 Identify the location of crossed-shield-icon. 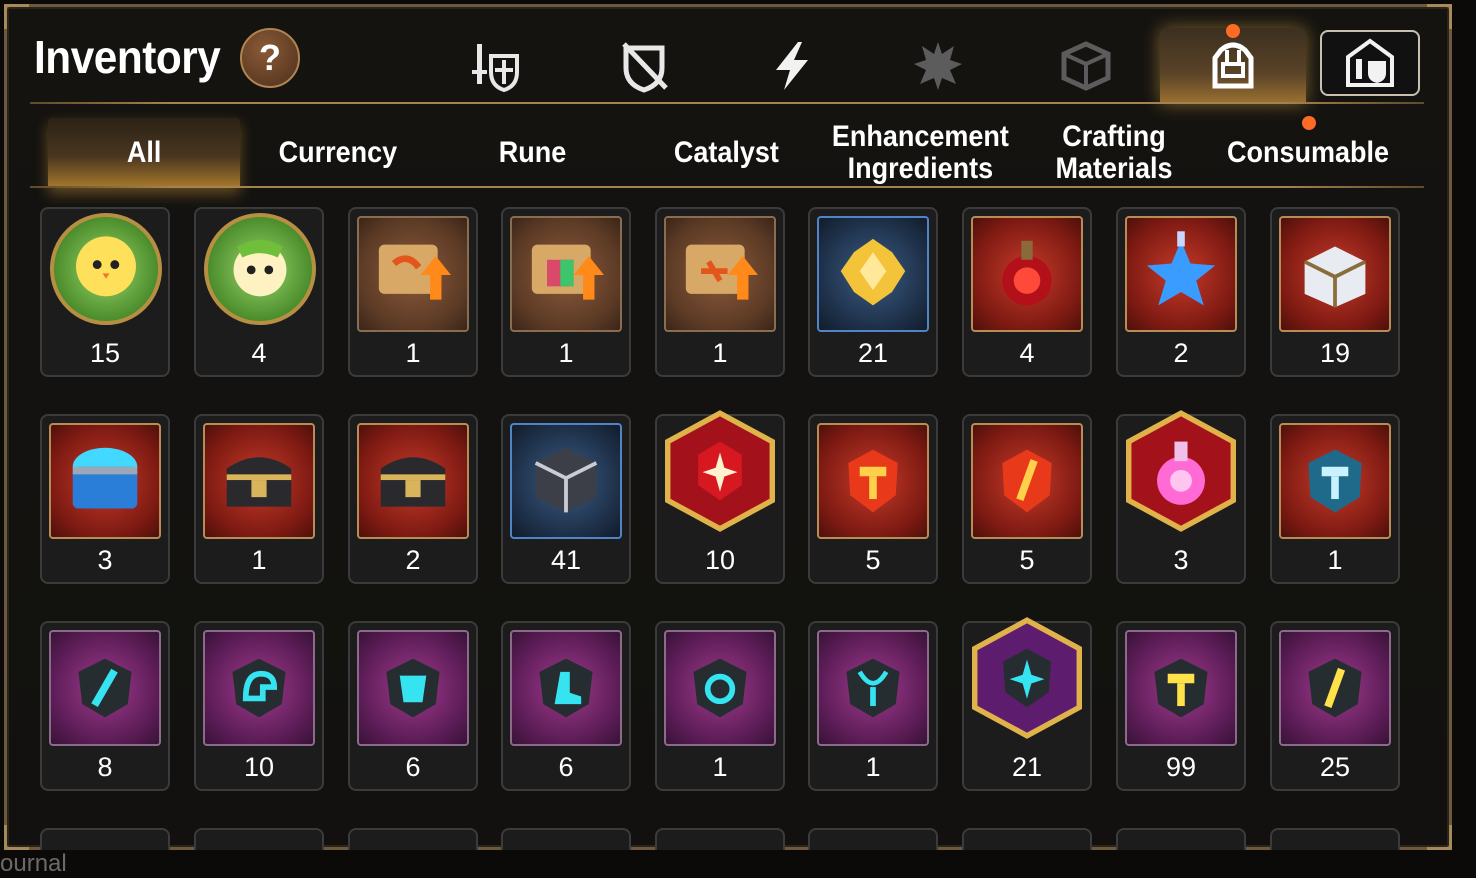
(645, 67).